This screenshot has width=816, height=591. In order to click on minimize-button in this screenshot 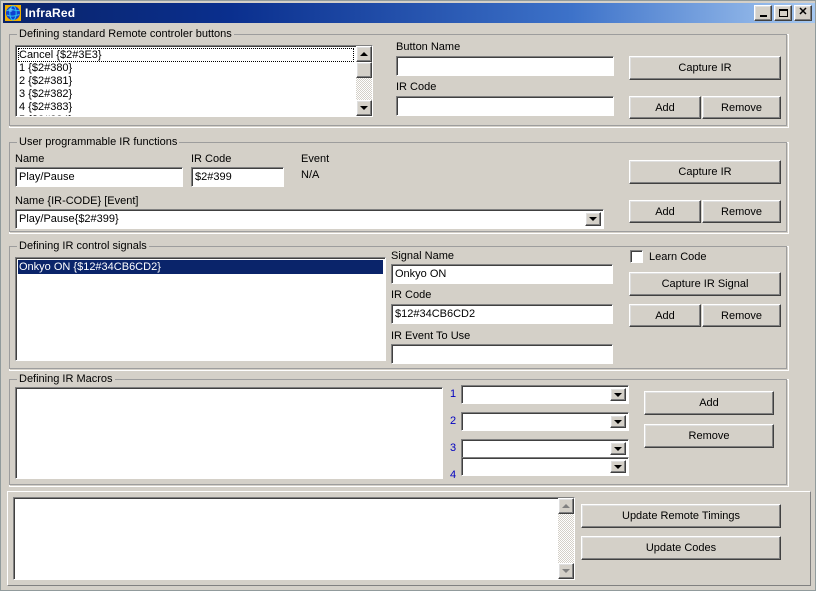, I will do `click(763, 13)`.